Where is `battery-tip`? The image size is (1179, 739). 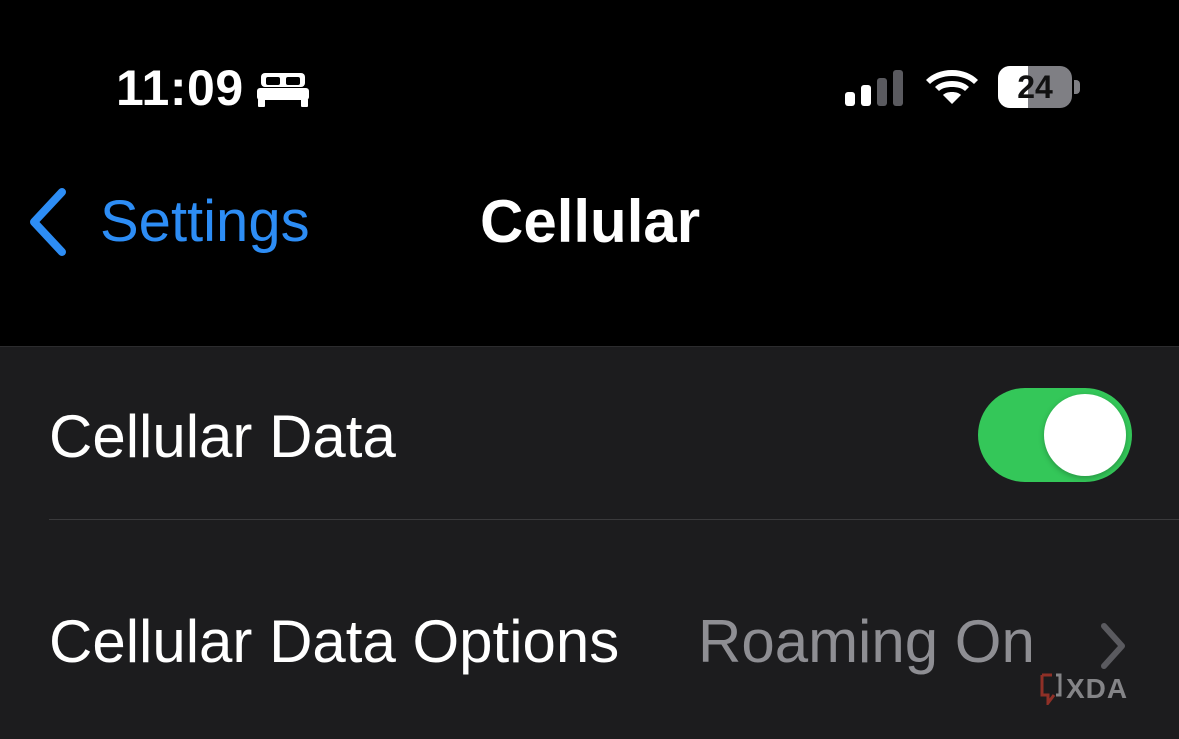
battery-tip is located at coordinates (1077, 87).